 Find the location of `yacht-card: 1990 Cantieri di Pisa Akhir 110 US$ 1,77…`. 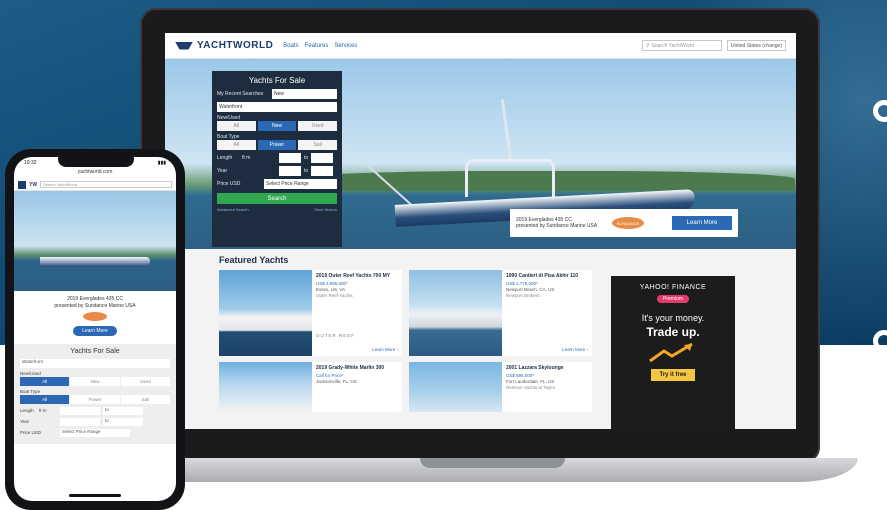

yacht-card: 1990 Cantieri di Pisa Akhir 110 US$ 1,77… is located at coordinates (500, 313).